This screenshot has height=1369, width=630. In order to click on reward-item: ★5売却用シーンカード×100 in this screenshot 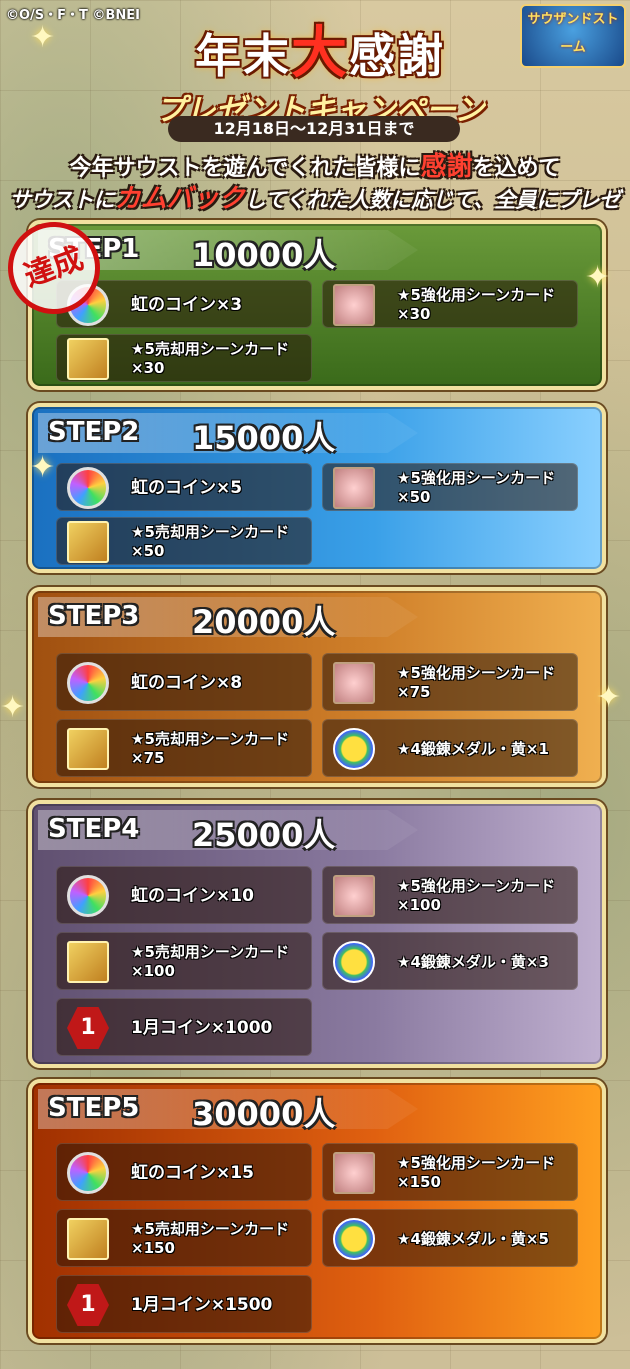, I will do `click(184, 961)`.